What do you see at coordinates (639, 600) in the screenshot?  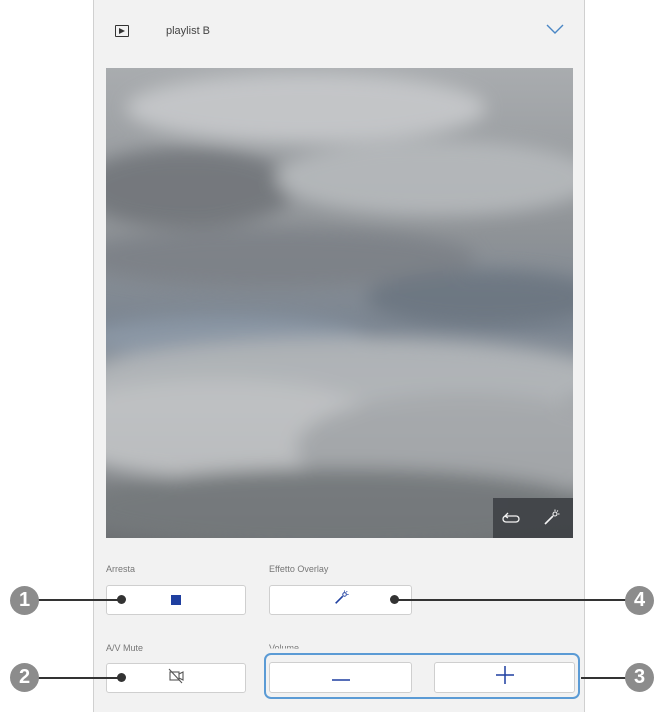 I see `callout-badge-4: 4` at bounding box center [639, 600].